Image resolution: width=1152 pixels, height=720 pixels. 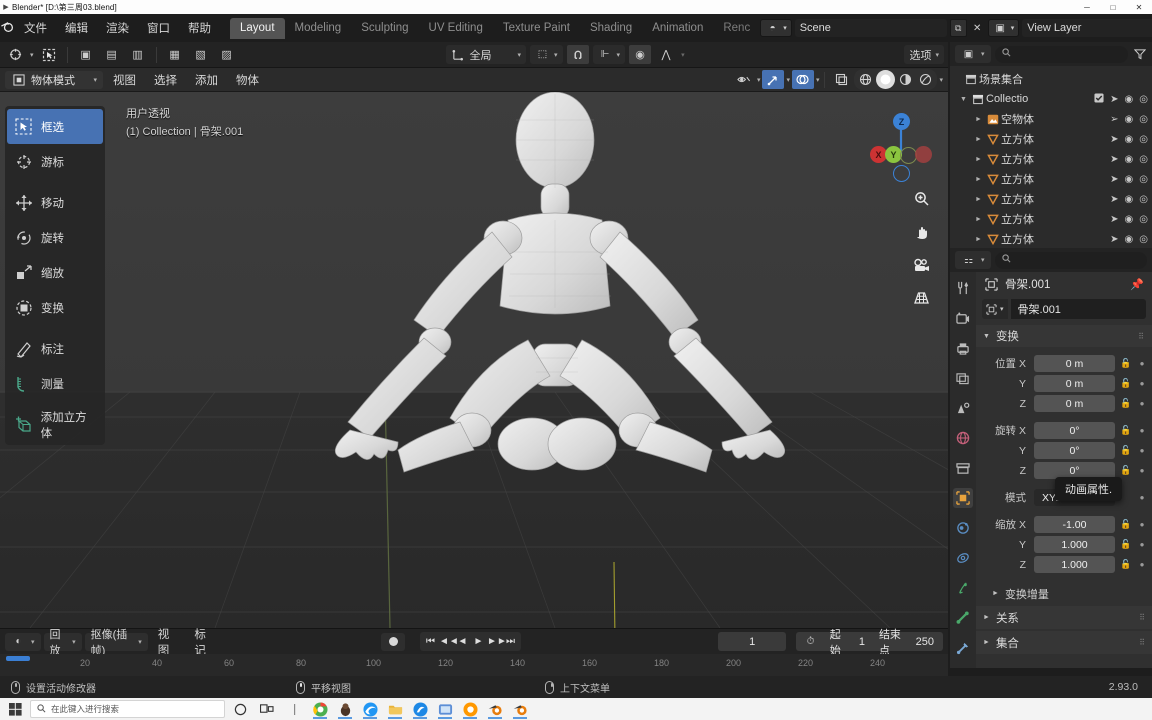 I want to click on jump-start-button: ⏮, so click(x=430, y=641).